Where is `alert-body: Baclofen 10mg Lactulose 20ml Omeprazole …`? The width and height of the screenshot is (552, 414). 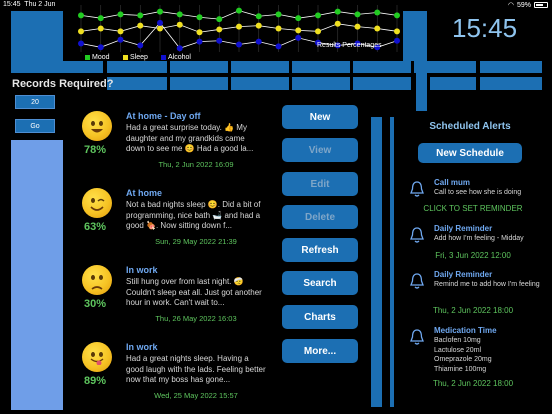 alert-body: Baclofen 10mg Lactulose 20ml Omeprazole … is located at coordinates (463, 355).